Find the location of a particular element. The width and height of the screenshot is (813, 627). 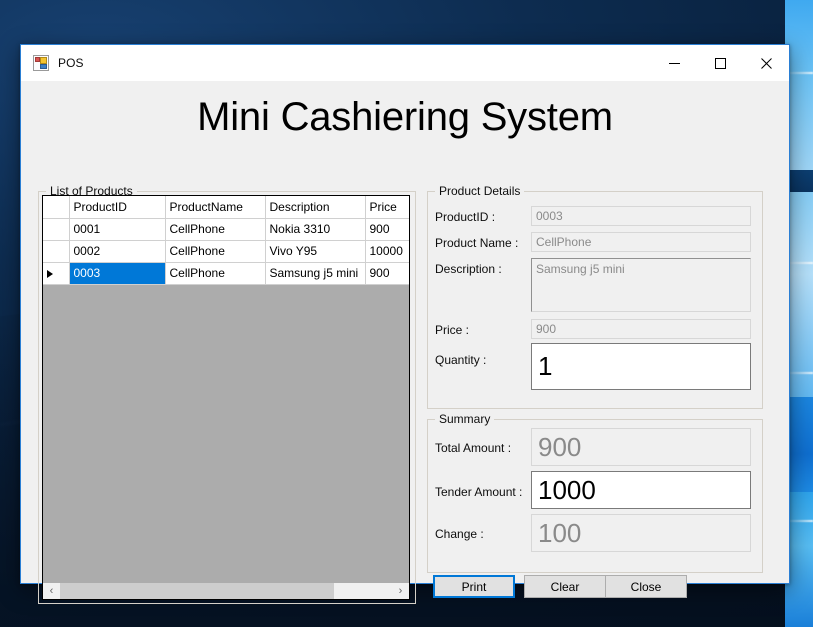

column-header-description: Description is located at coordinates (315, 207).